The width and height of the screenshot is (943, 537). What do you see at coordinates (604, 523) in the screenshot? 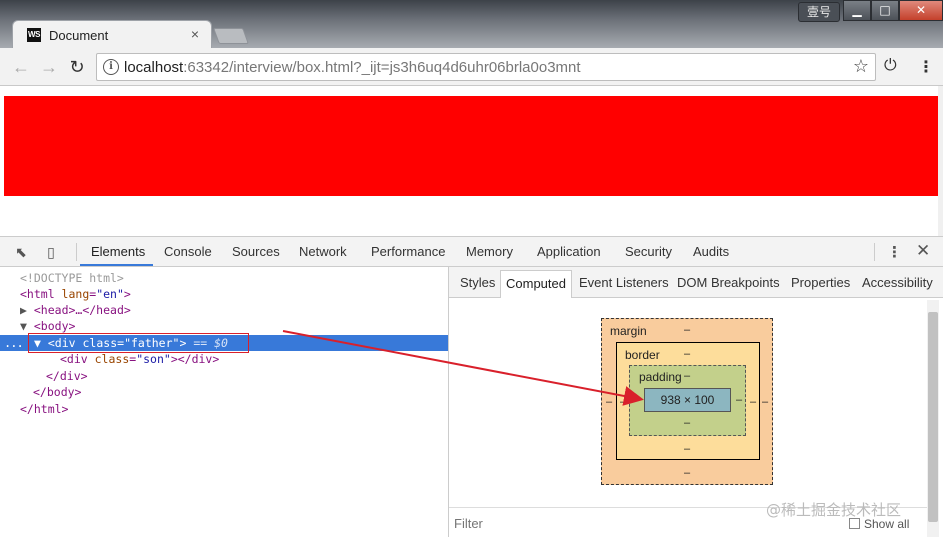
I see `filter-input` at bounding box center [604, 523].